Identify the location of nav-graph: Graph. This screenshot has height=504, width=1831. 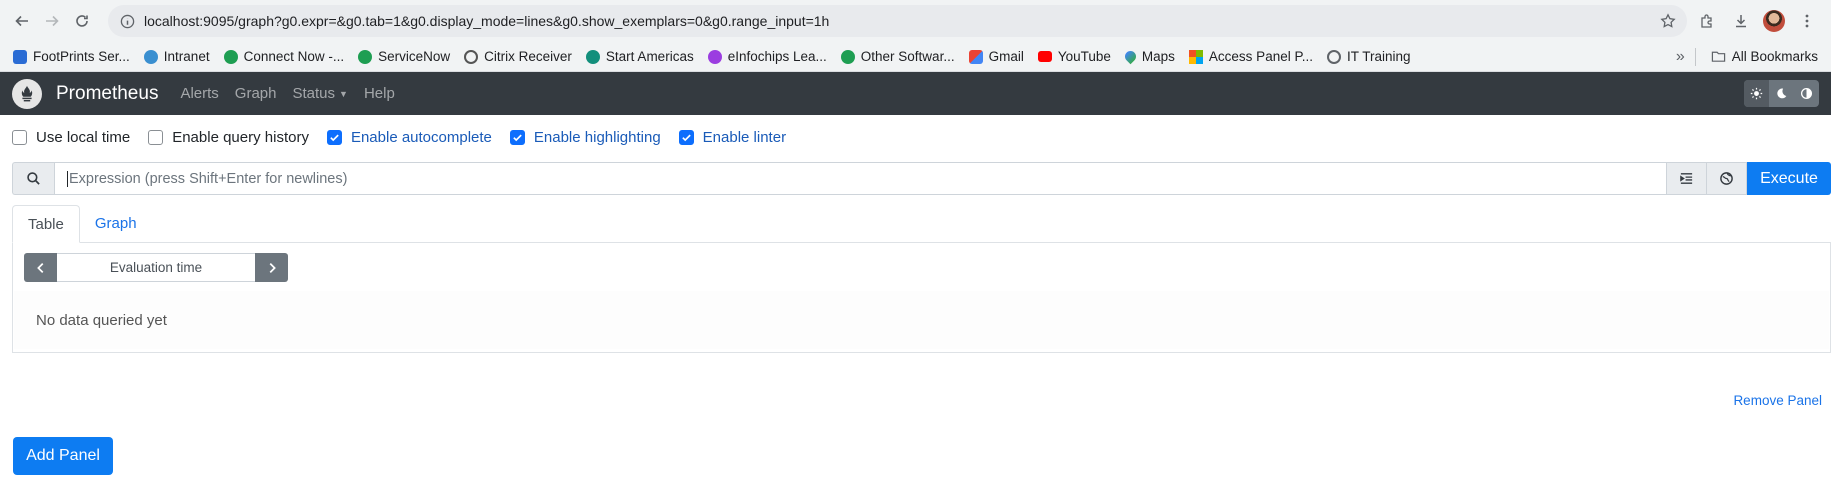
(256, 93).